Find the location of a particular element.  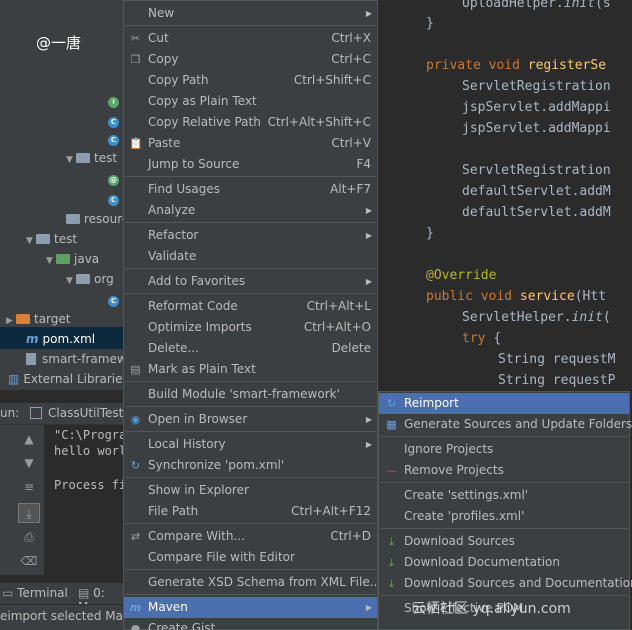

menu-item-open-in-browser: ◉ Open in Browser ▶ is located at coordinates (250, 419).